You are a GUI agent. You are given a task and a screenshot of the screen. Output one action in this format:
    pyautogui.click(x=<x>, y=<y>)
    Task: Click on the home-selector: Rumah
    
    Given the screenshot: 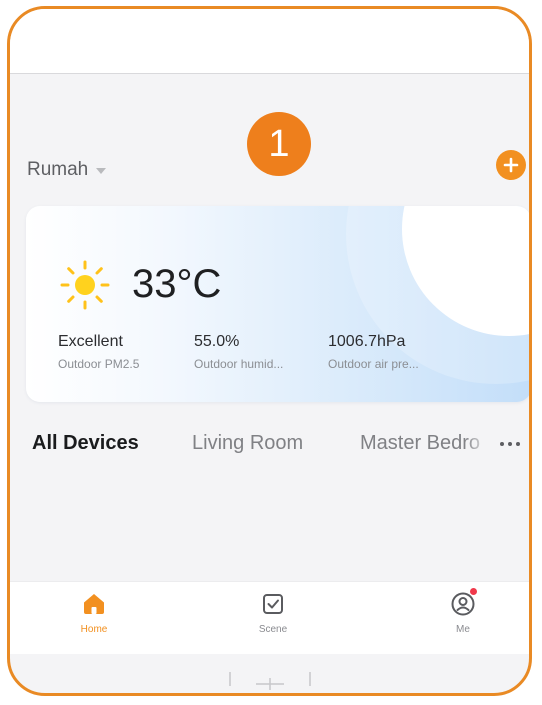 What is the action you would take?
    pyautogui.click(x=67, y=170)
    